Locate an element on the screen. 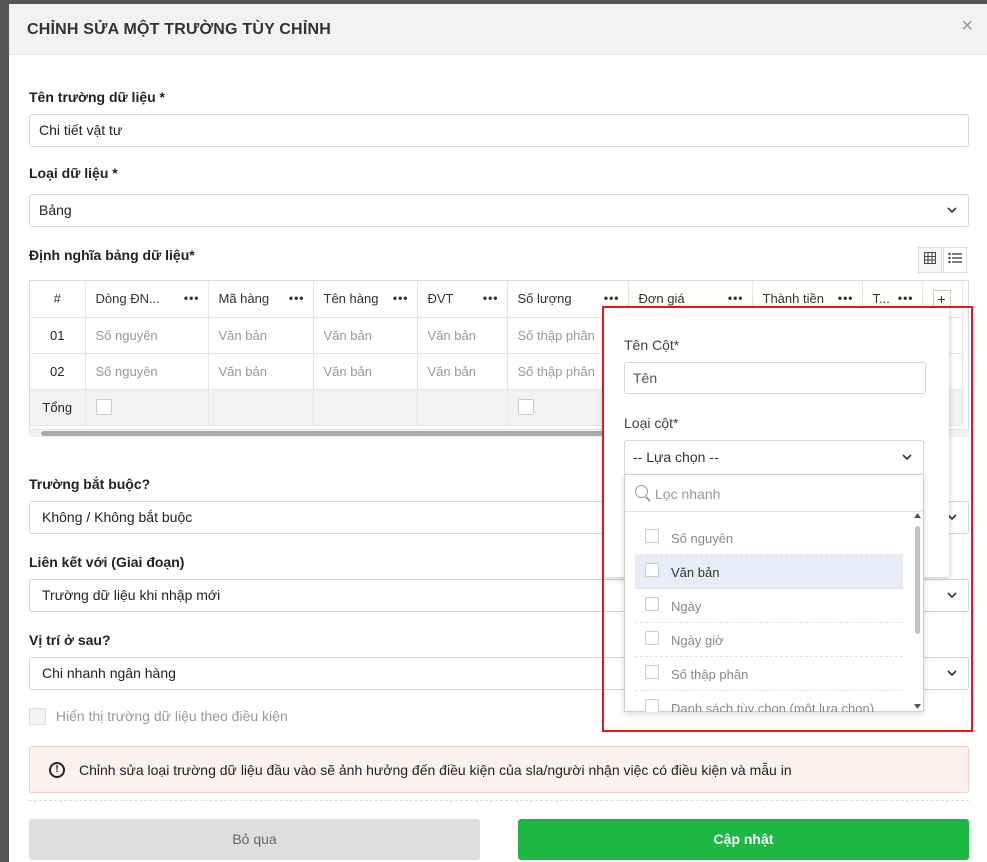  col-header-label: Mã hàng is located at coordinates (244, 299).